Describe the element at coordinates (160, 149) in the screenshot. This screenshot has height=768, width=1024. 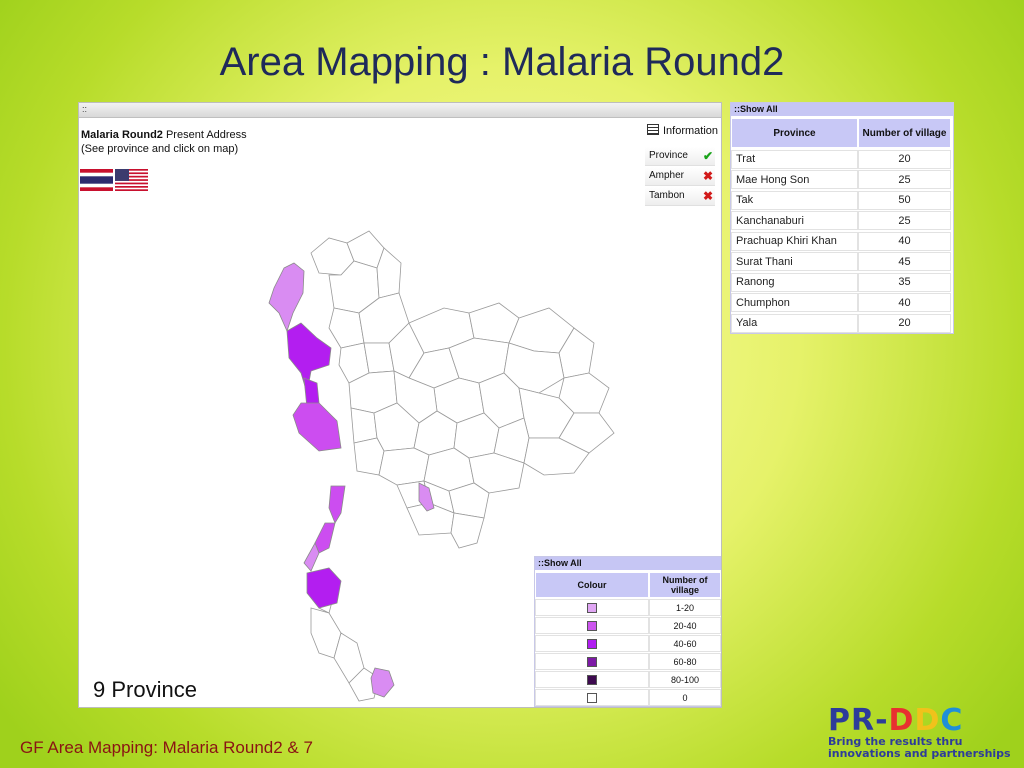
I see `map-hint: (See province and click on map)` at that location.